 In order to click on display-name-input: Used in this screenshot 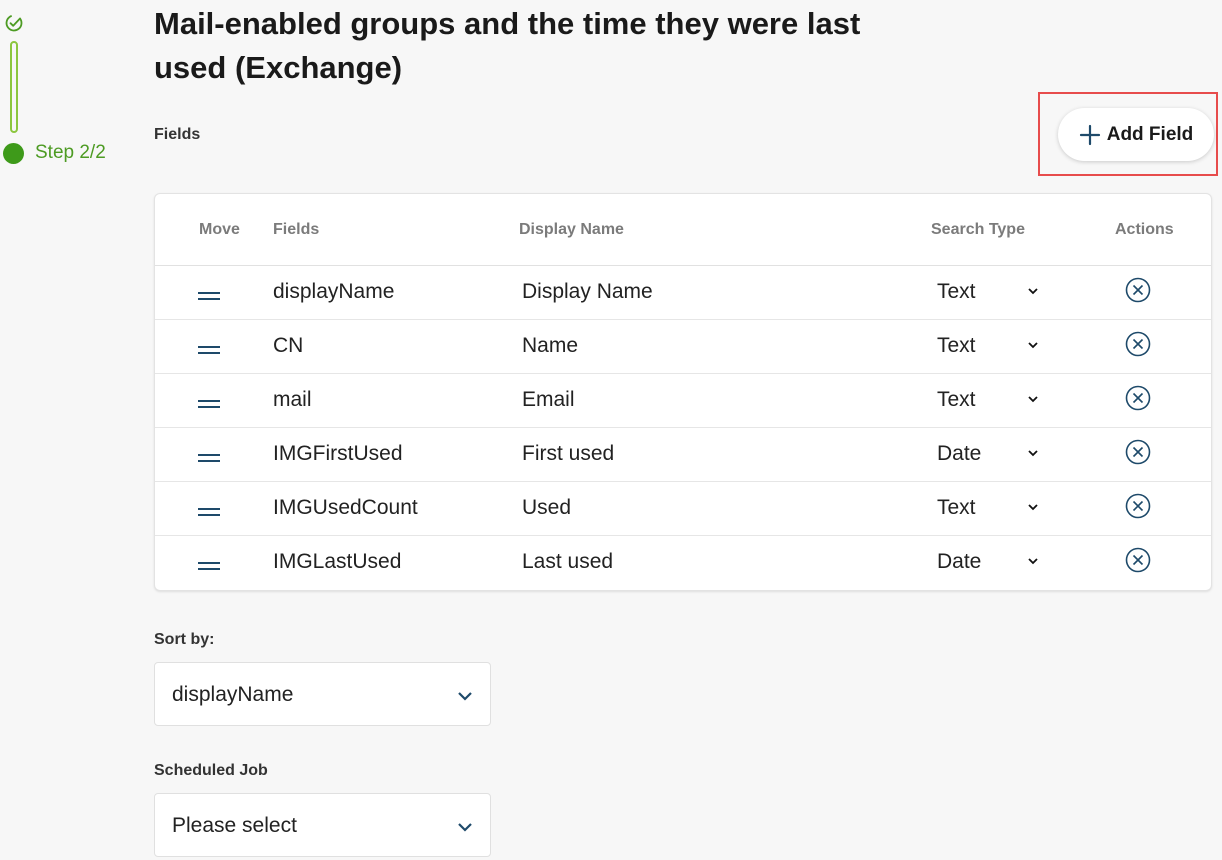, I will do `click(546, 508)`.